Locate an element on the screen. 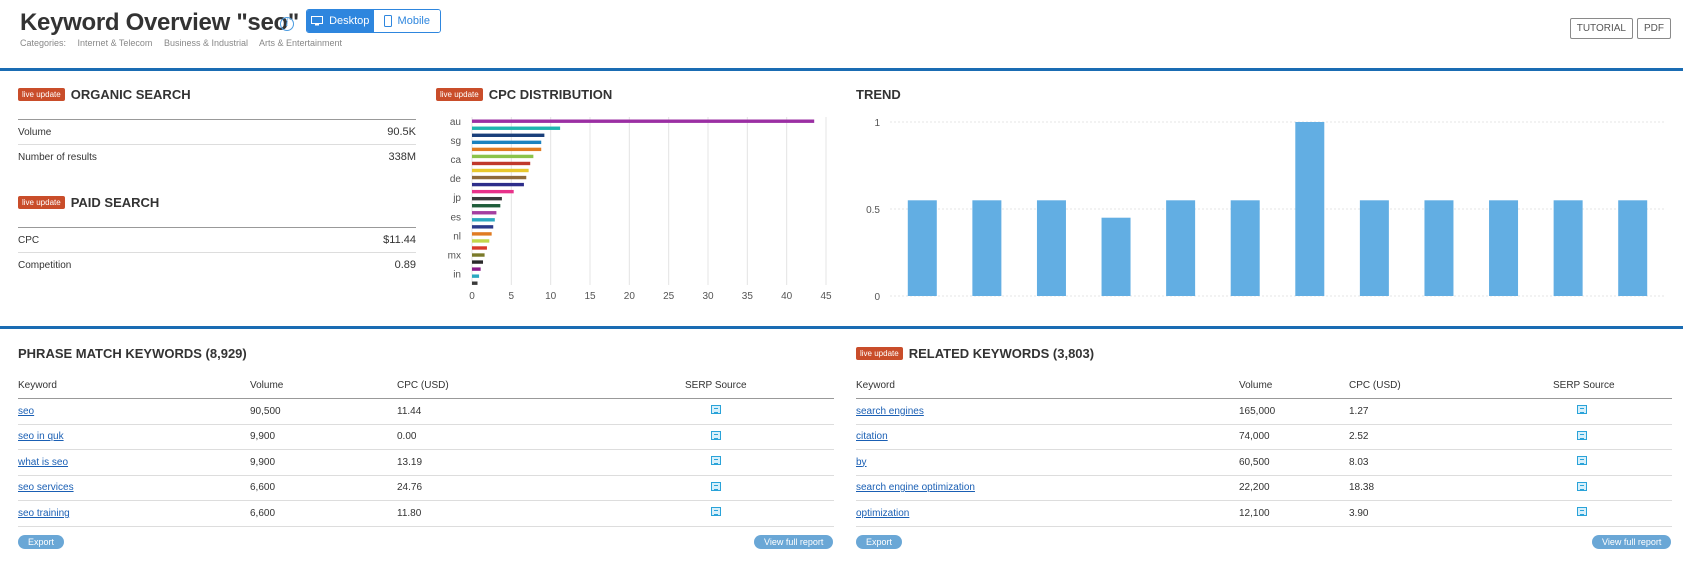 The width and height of the screenshot is (1683, 564). tutorial-button: TUTORIAL is located at coordinates (1601, 28).